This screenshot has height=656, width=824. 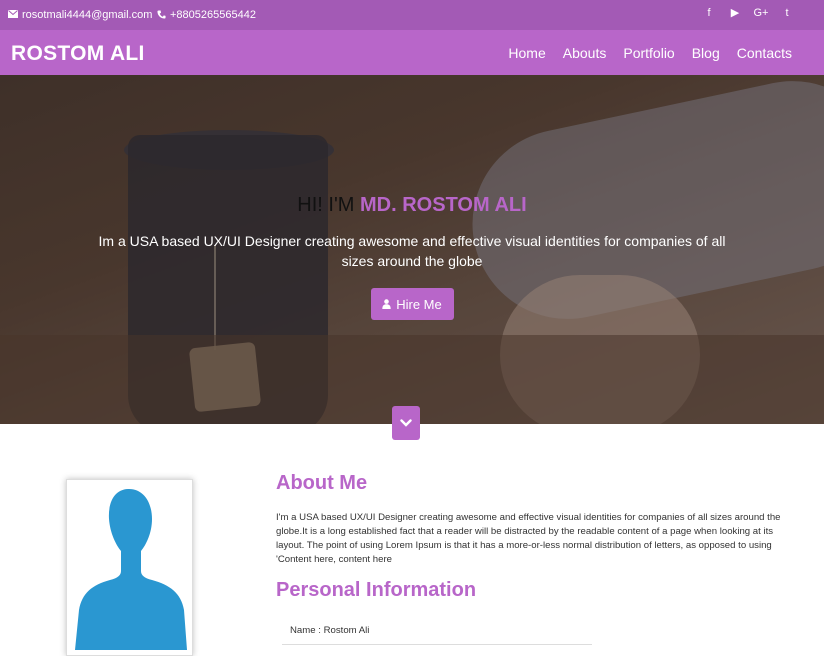 What do you see at coordinates (326, 205) in the screenshot?
I see `hero-greeting: HI! I'M` at bounding box center [326, 205].